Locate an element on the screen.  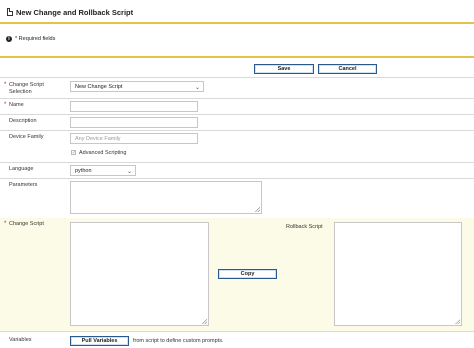
description-label: Description is located at coordinates (23, 121).